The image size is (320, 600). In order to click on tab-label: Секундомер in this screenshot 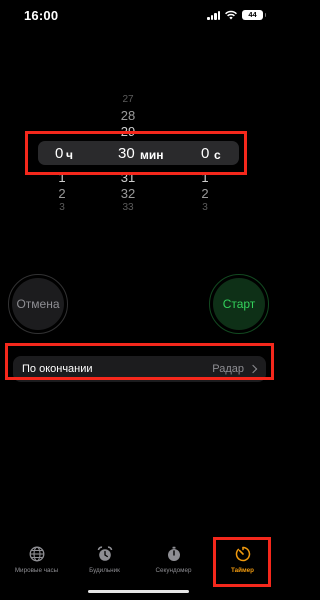, I will do `click(173, 570)`.